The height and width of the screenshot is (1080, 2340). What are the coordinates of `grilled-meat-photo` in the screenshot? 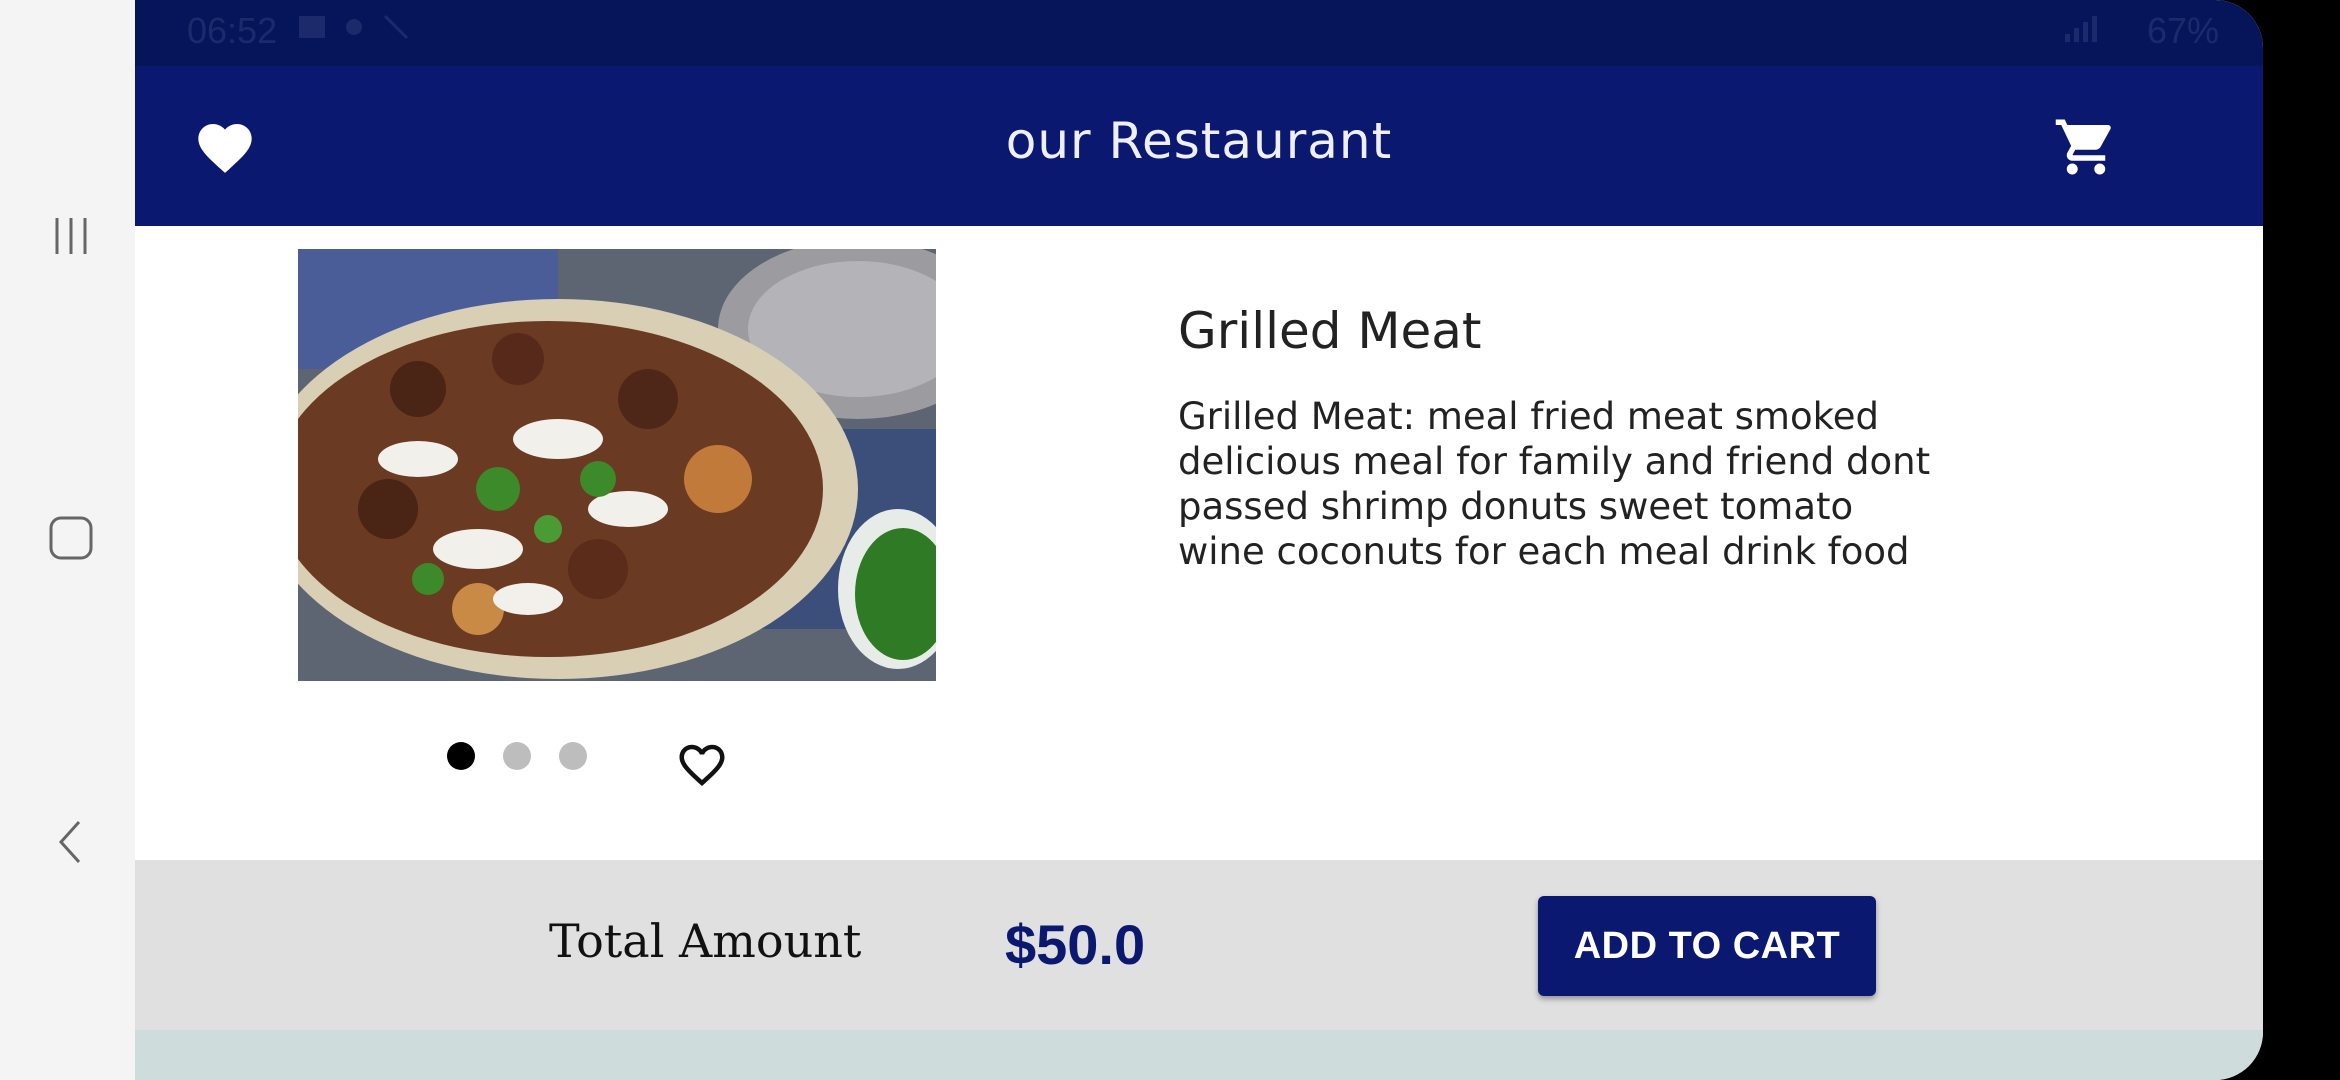 It's located at (617, 465).